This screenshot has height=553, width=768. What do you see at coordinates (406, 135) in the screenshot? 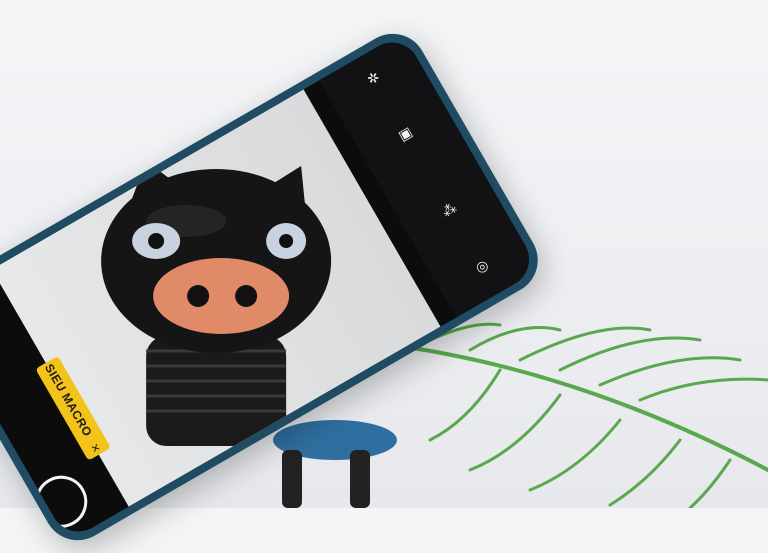
I see `aspect-ratio-icon: ▣` at bounding box center [406, 135].